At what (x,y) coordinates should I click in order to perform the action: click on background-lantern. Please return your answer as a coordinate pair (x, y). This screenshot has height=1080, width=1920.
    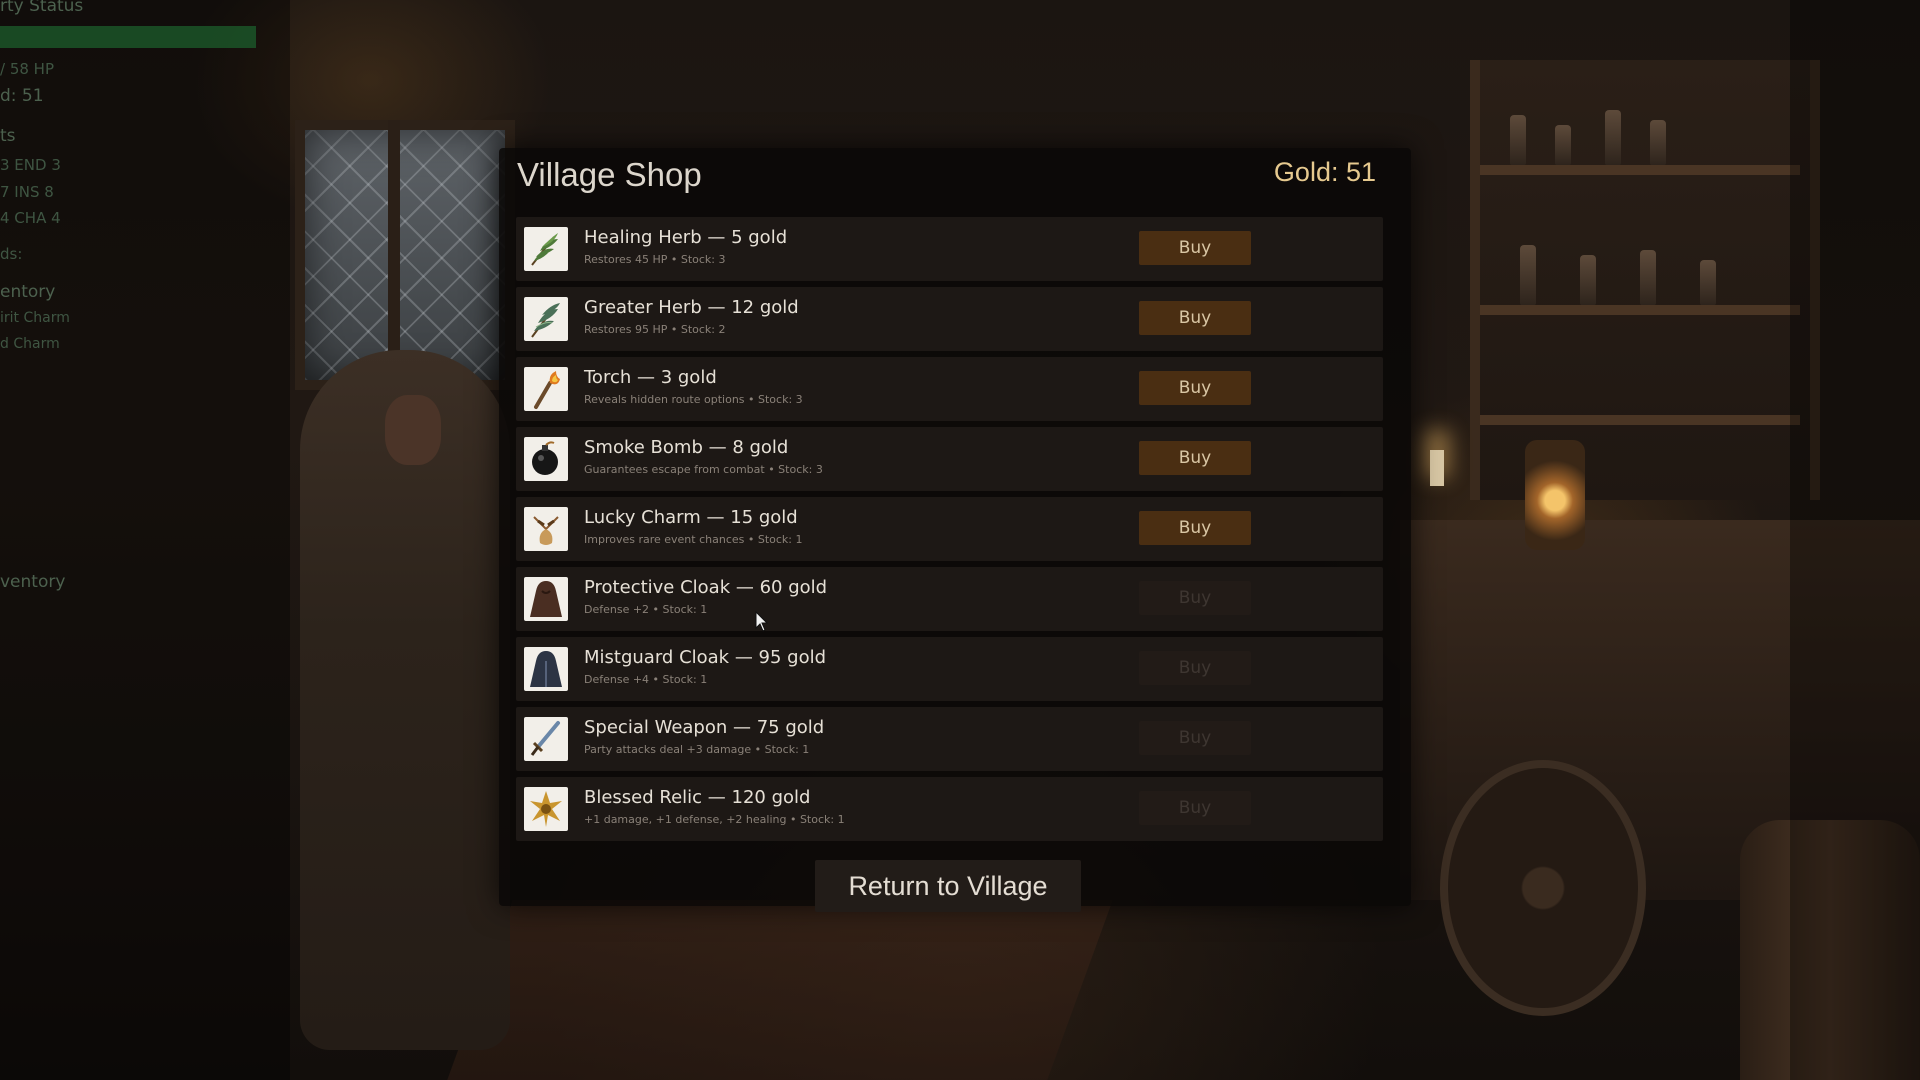
    Looking at the image, I should click on (1555, 495).